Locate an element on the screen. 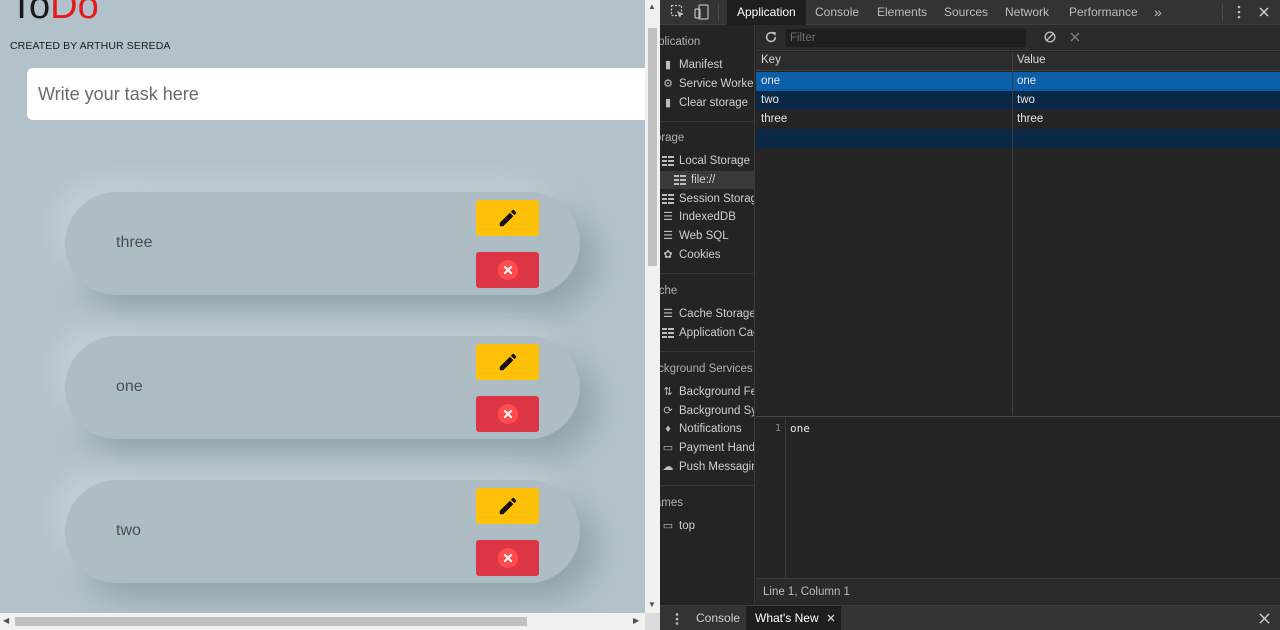  trash-icon: ▮ is located at coordinates (668, 103).